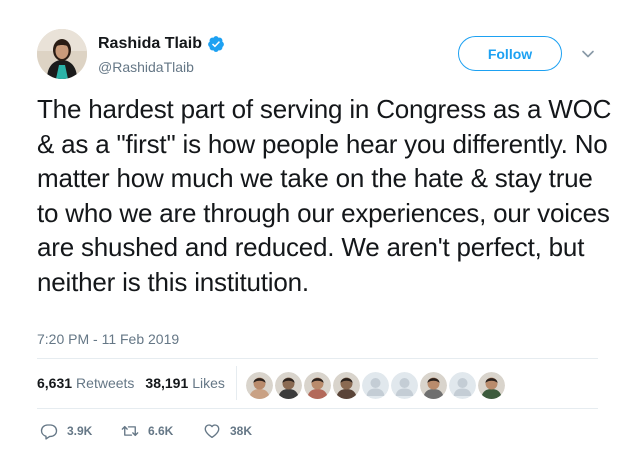 The height and width of the screenshot is (457, 635). What do you see at coordinates (146, 67) in the screenshot?
I see `author-handle: @RashidaTlaib` at bounding box center [146, 67].